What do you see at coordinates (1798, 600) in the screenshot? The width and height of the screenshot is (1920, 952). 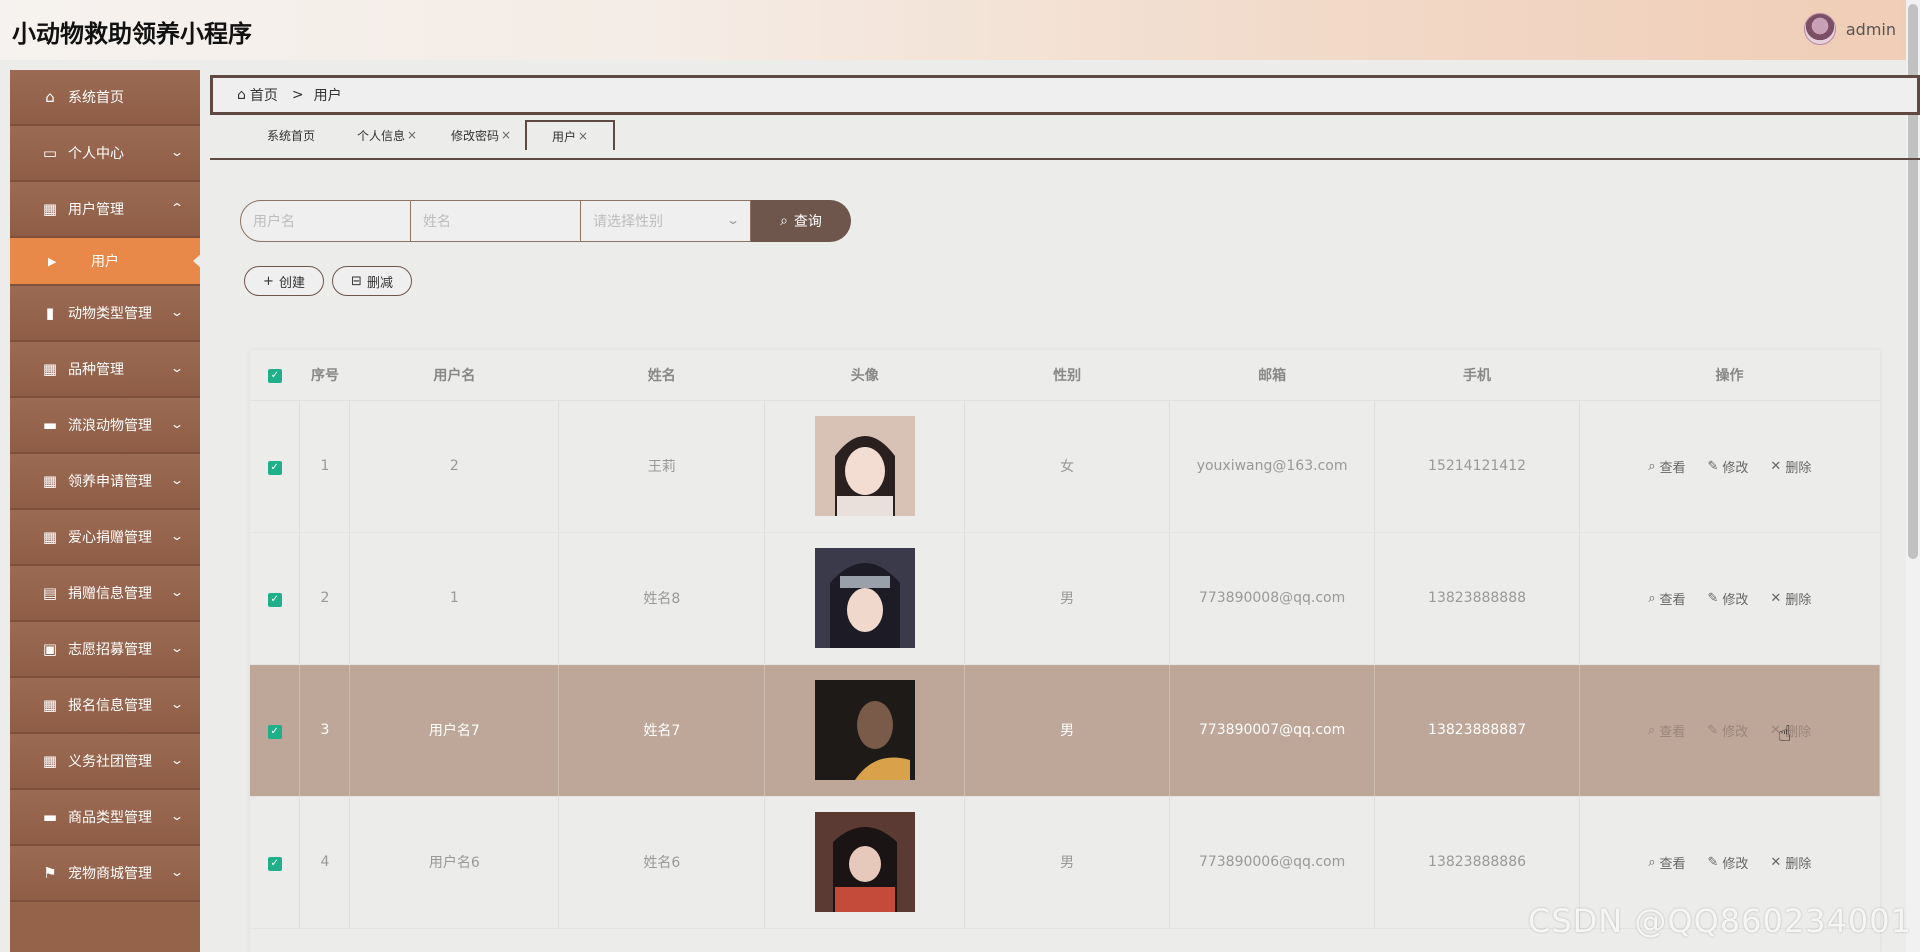 I see `delete-label: 删除` at bounding box center [1798, 600].